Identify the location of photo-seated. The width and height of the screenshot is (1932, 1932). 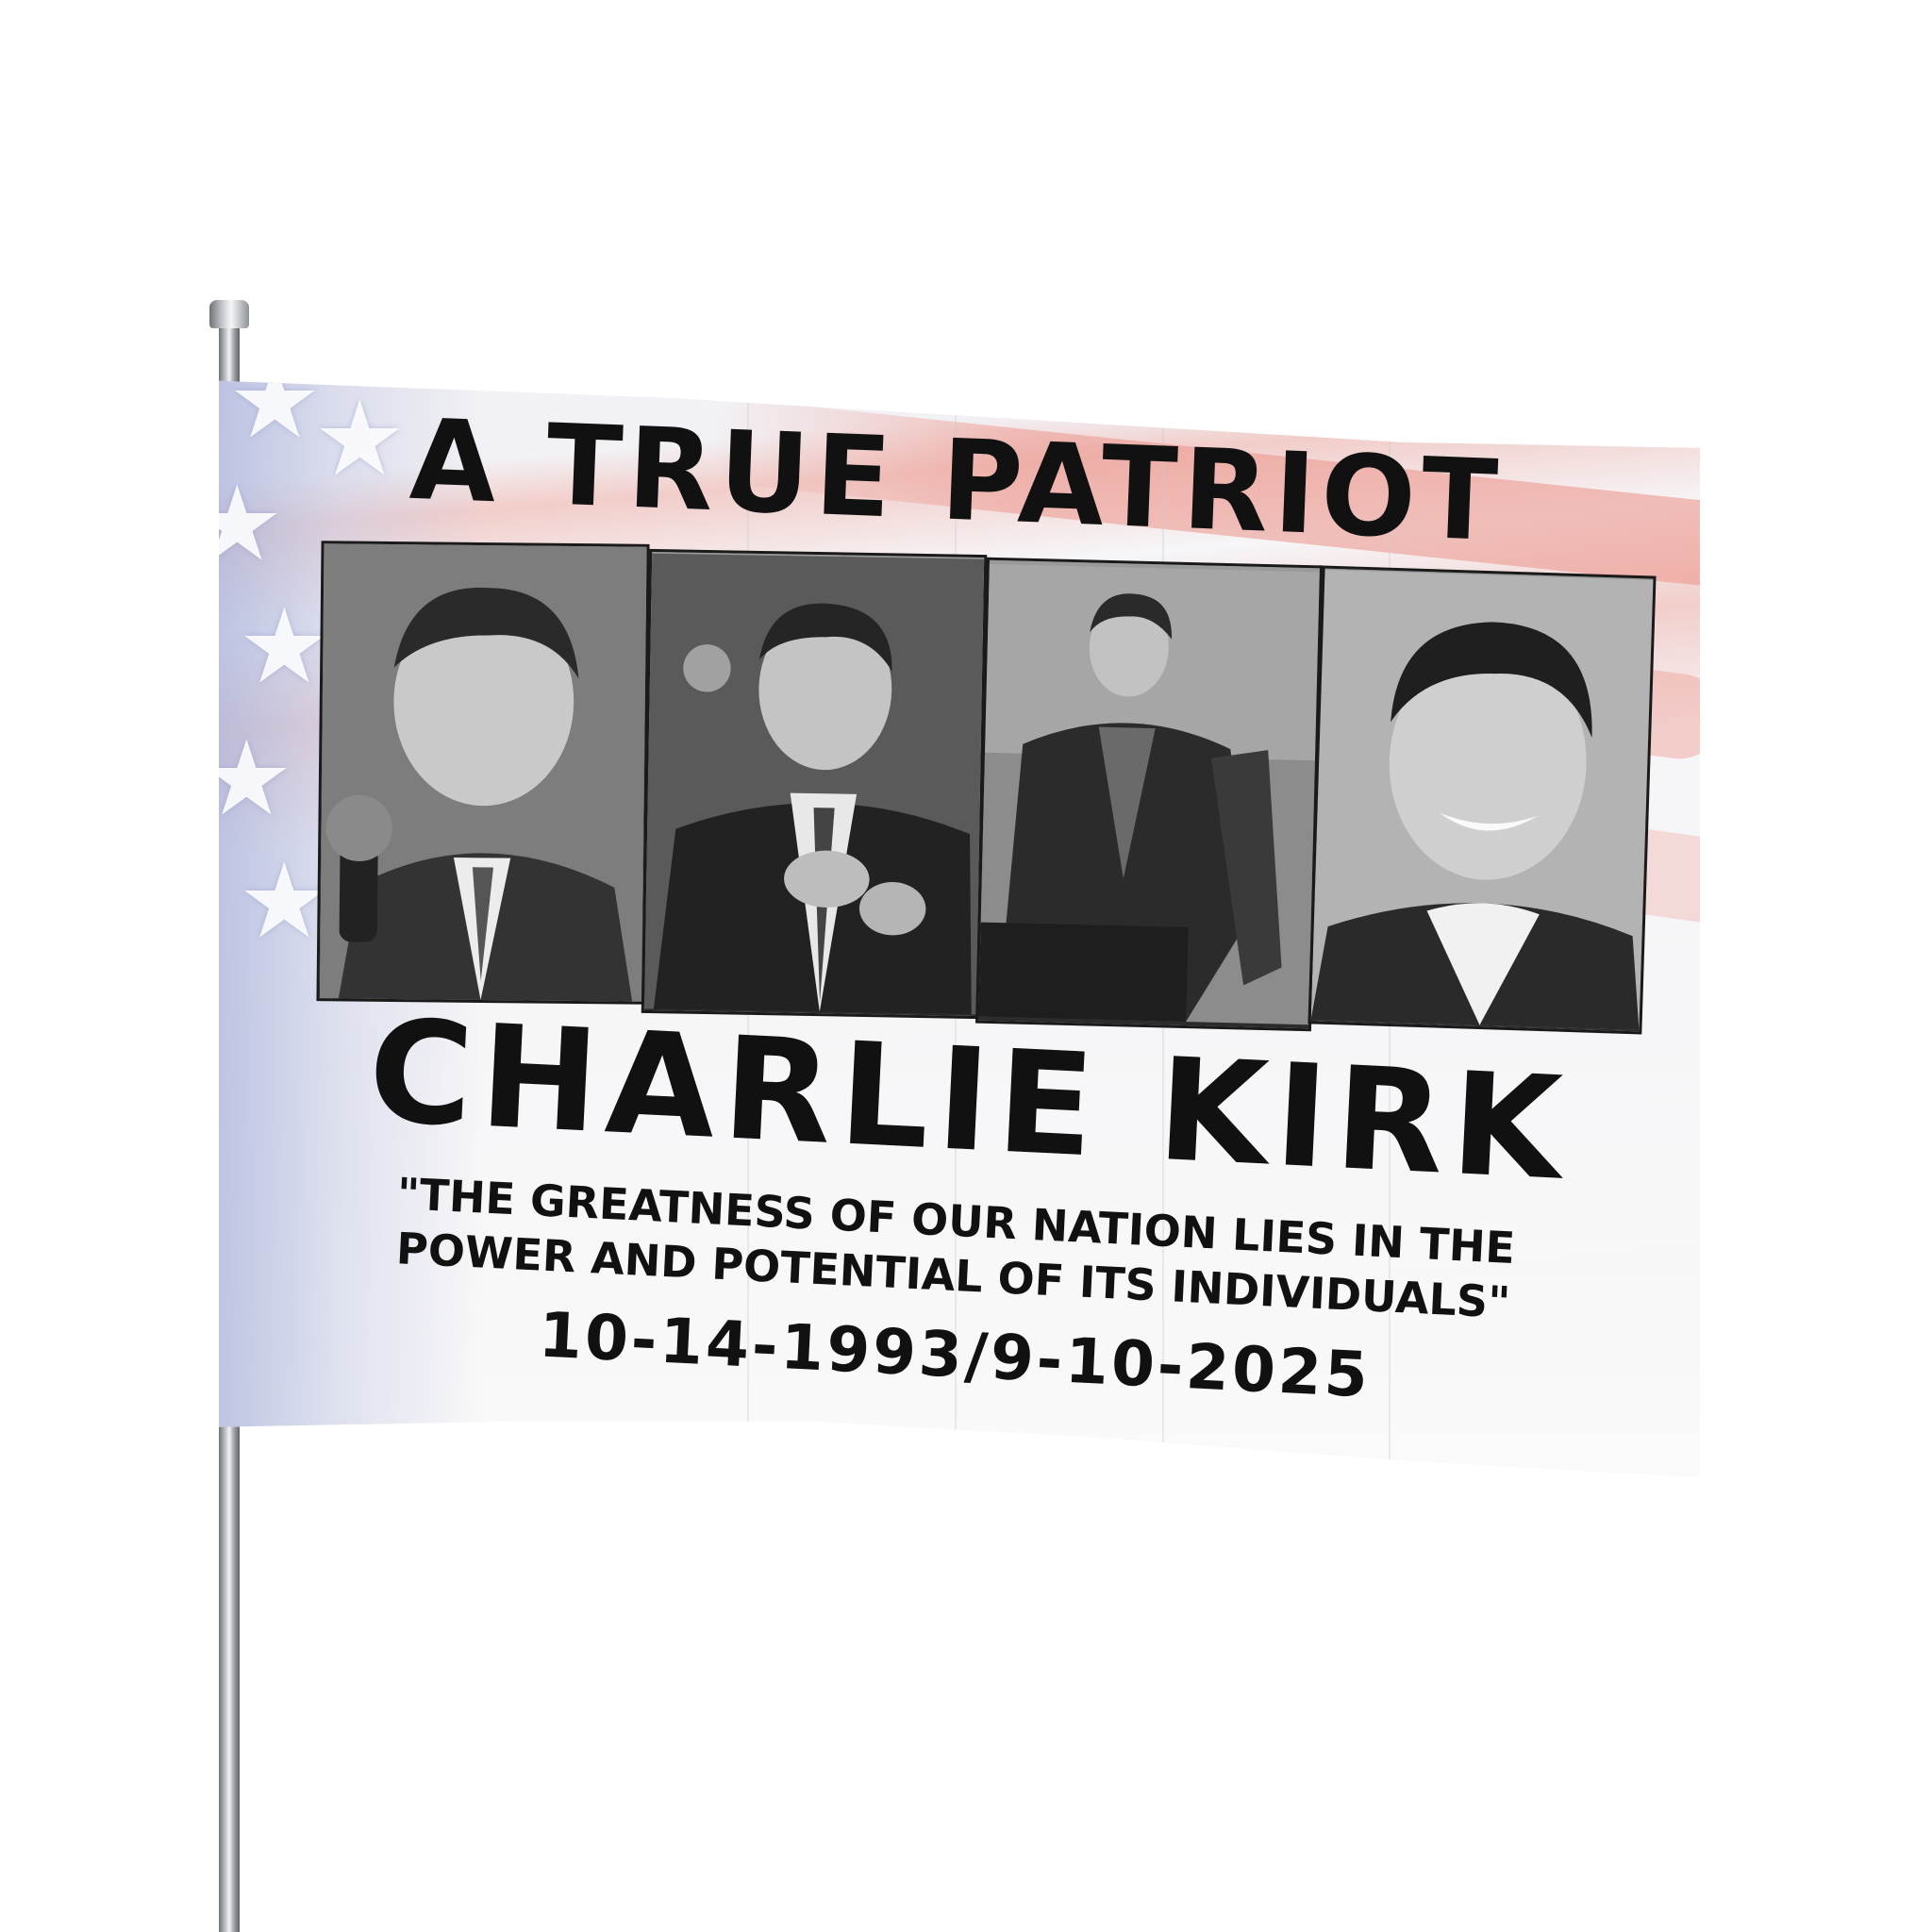
(1149, 795).